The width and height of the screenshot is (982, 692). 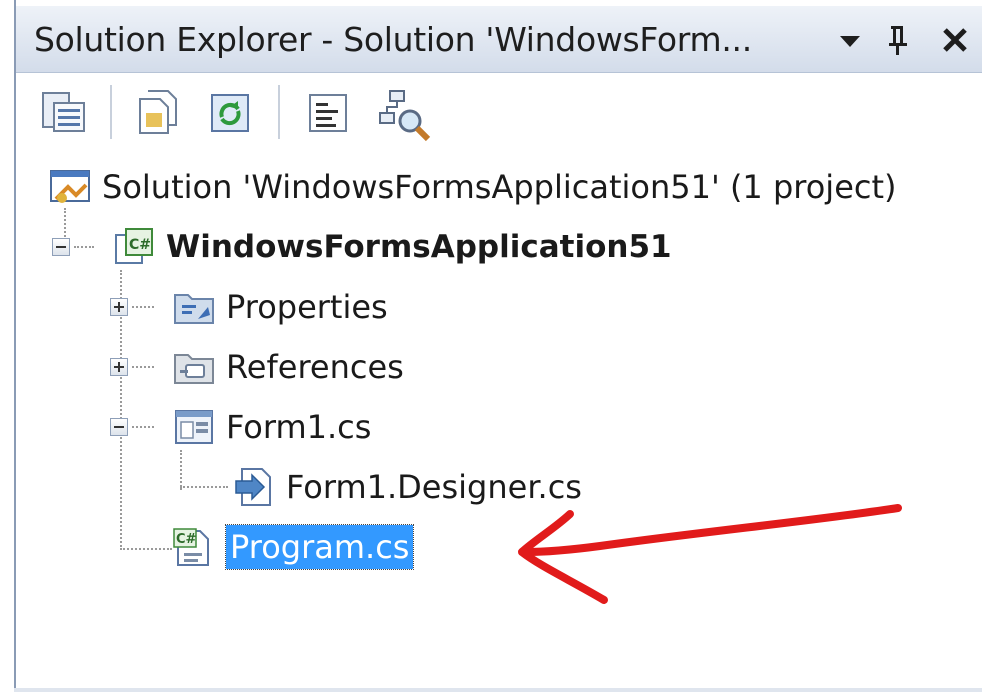 I want to click on panel-bottom-border, so click(x=498, y=690).